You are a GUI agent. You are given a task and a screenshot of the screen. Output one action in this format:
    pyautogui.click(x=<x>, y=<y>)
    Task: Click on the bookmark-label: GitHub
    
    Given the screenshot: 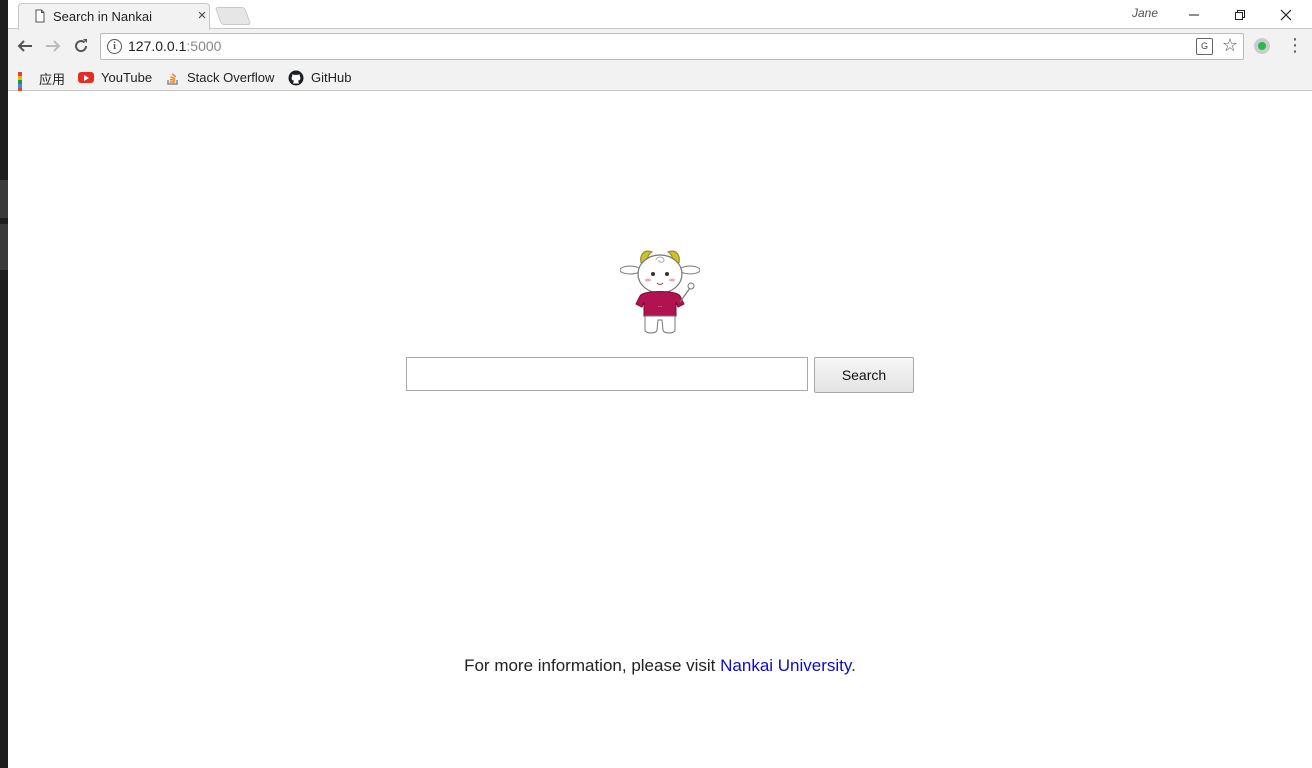 What is the action you would take?
    pyautogui.click(x=331, y=78)
    